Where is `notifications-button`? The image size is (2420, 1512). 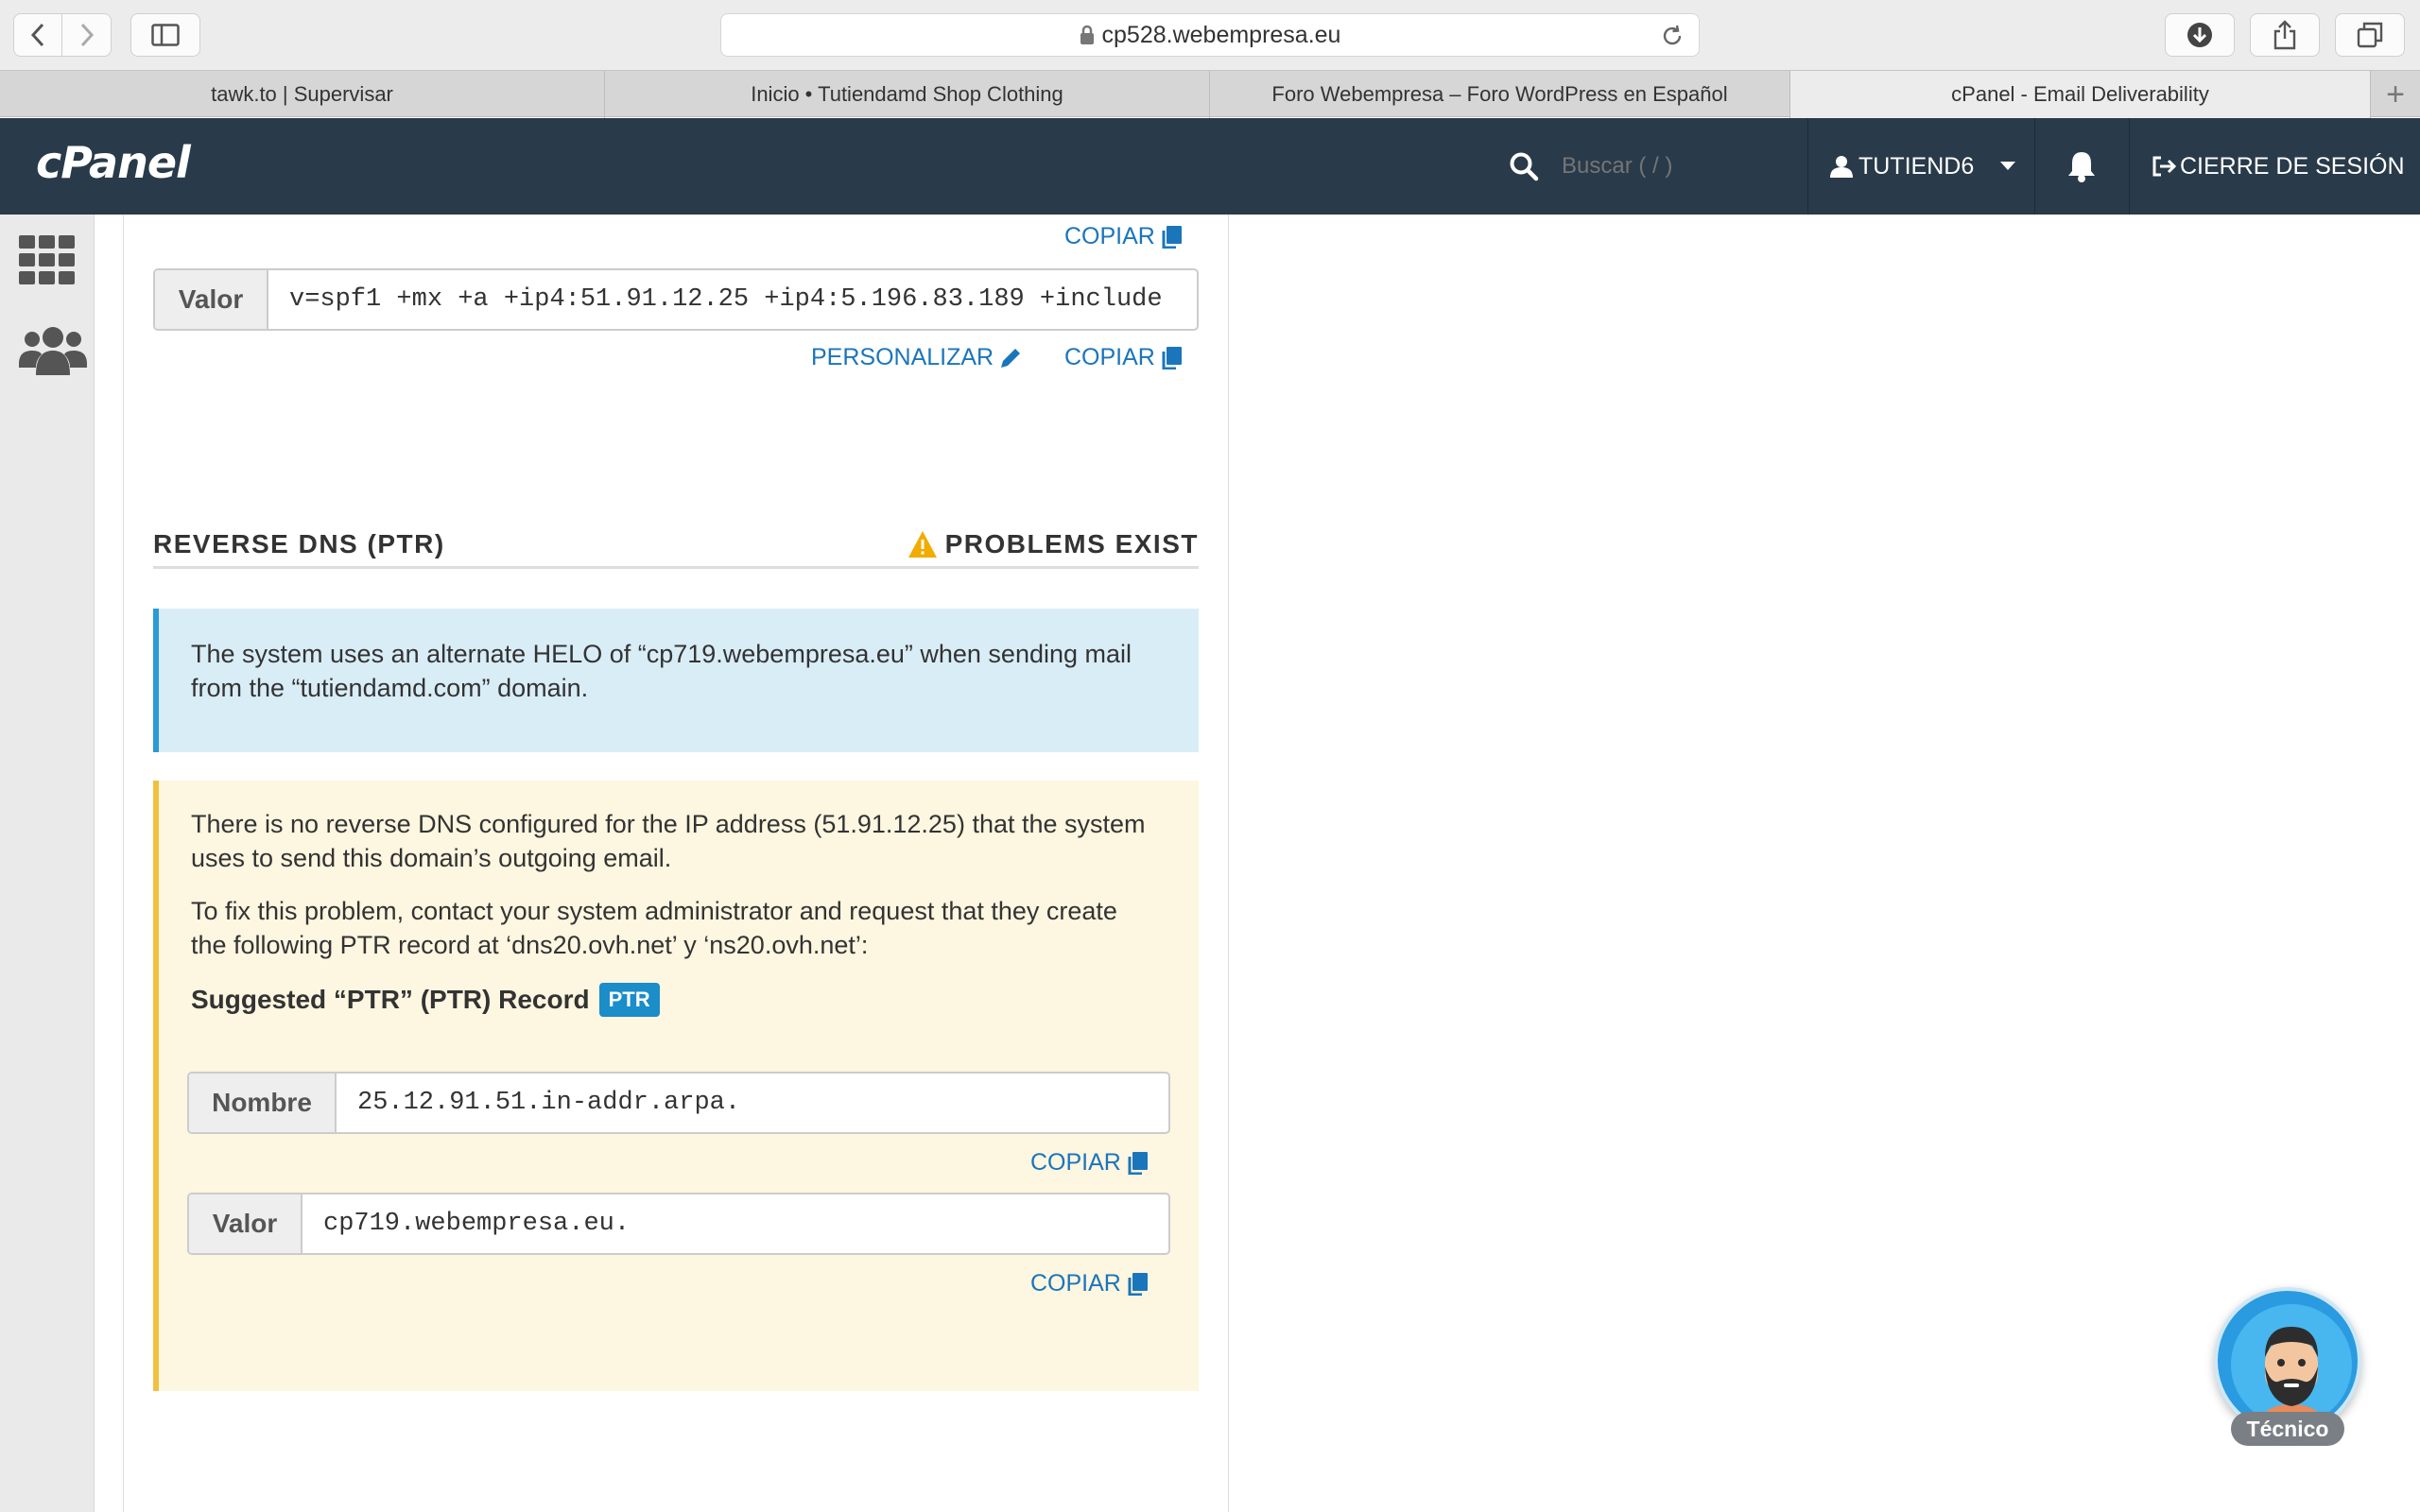
notifications-button is located at coordinates (2081, 166).